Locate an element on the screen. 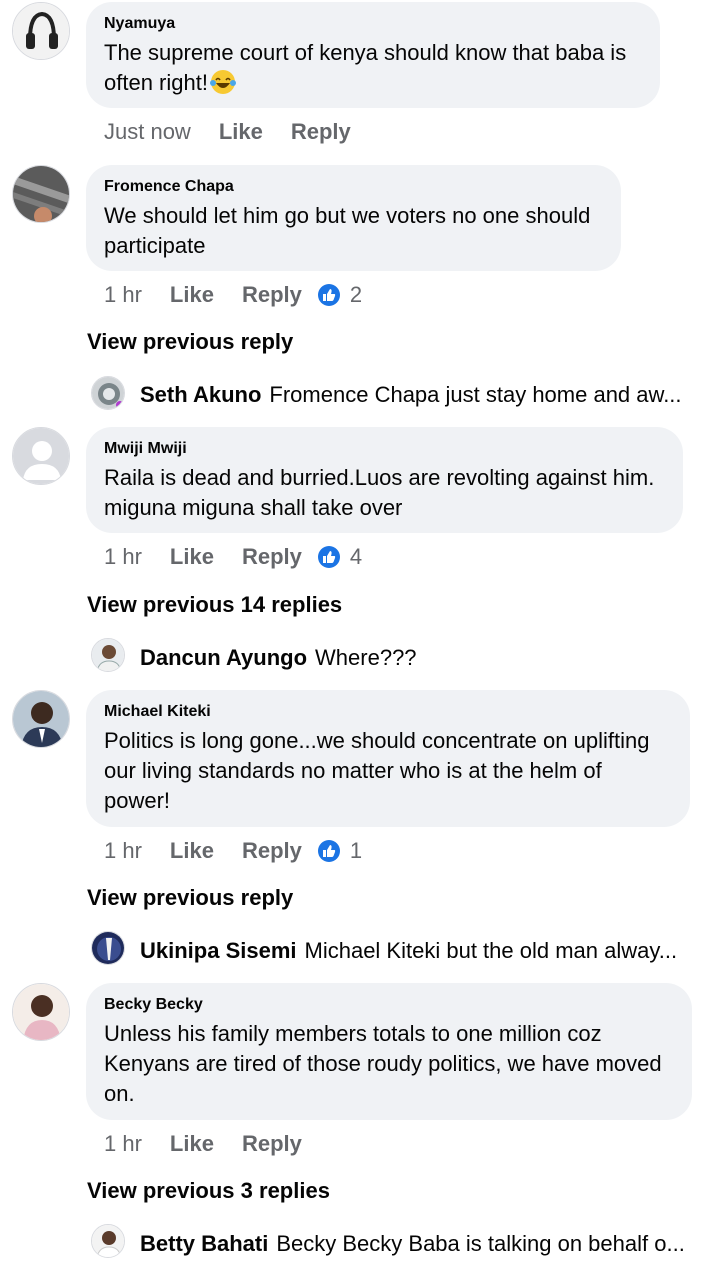  default-user-avatar-icon is located at coordinates (41, 456).